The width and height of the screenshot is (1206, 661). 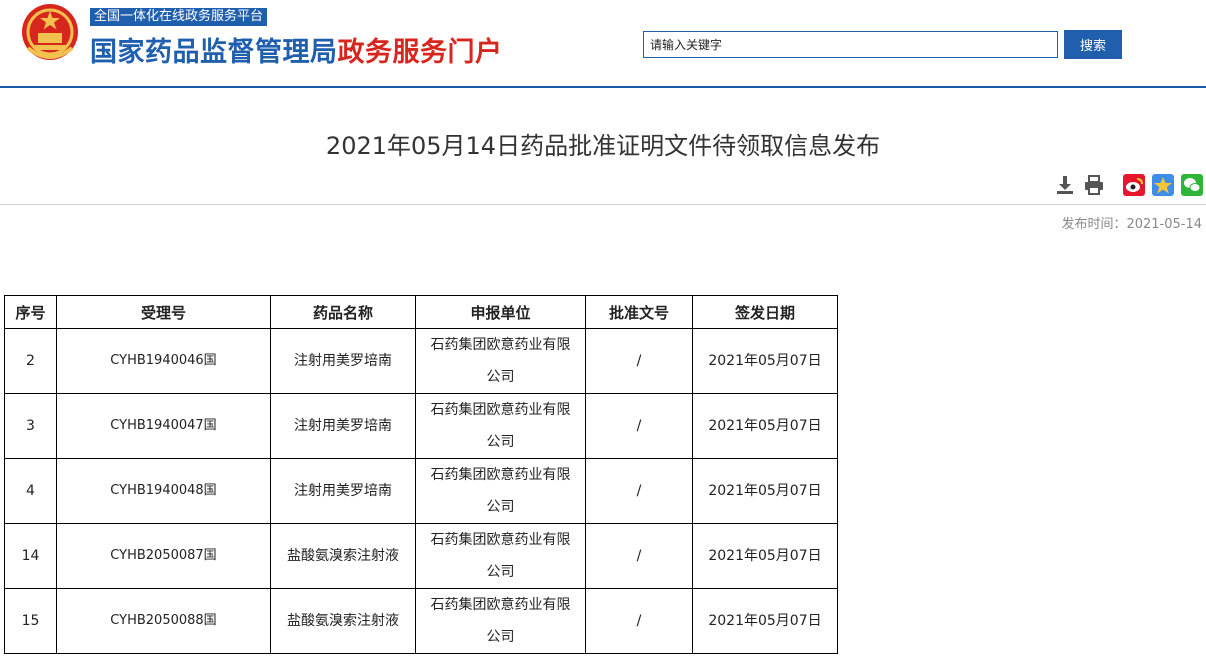 What do you see at coordinates (1093, 44) in the screenshot?
I see `search-button: 搜索` at bounding box center [1093, 44].